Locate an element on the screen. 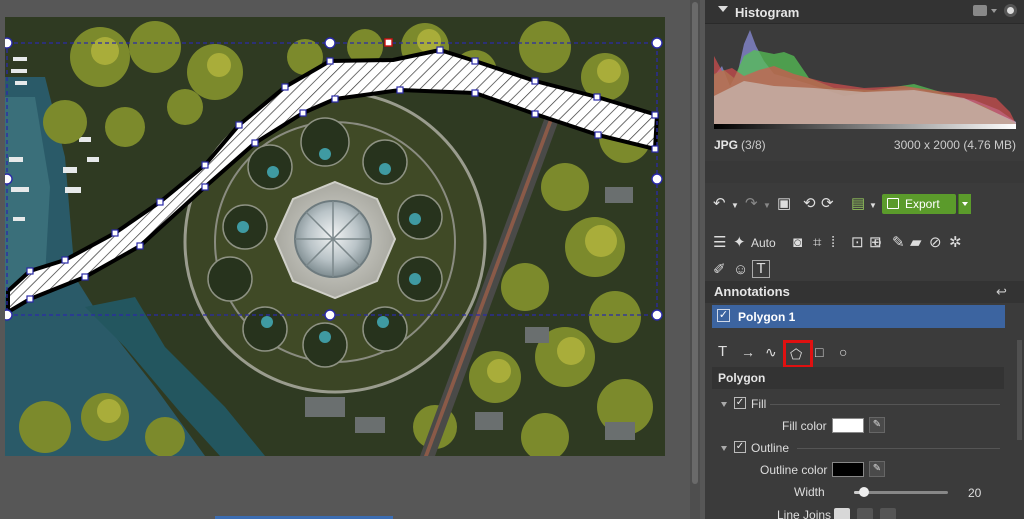  join-round-icon is located at coordinates (842, 513).